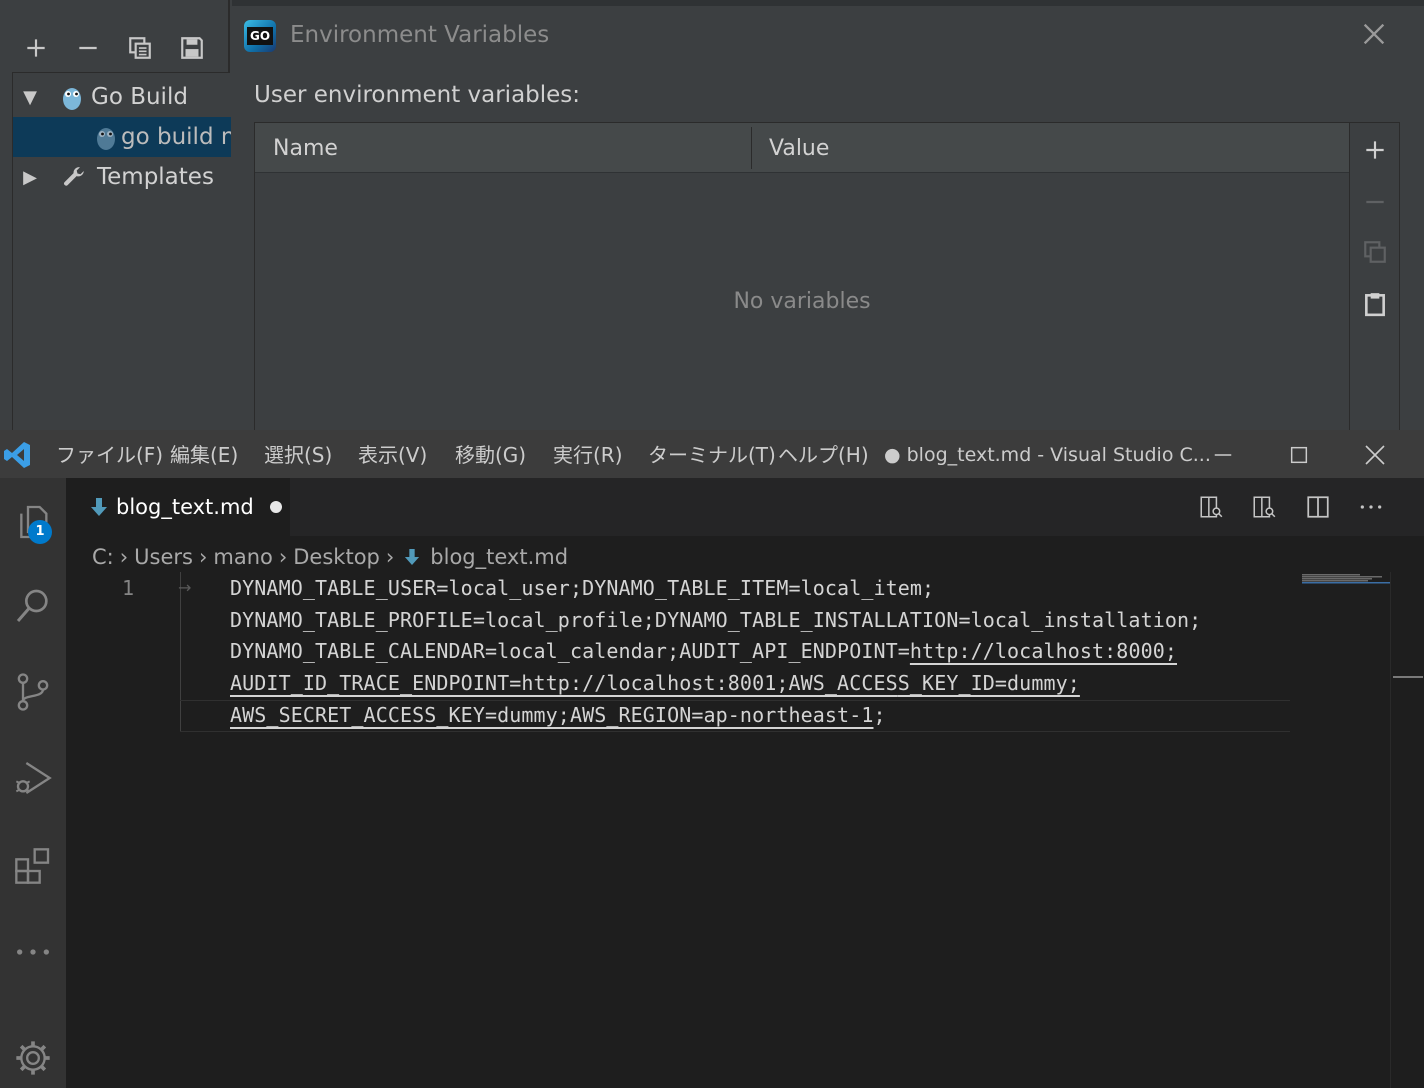  What do you see at coordinates (1346, 579) in the screenshot?
I see `minimap` at bounding box center [1346, 579].